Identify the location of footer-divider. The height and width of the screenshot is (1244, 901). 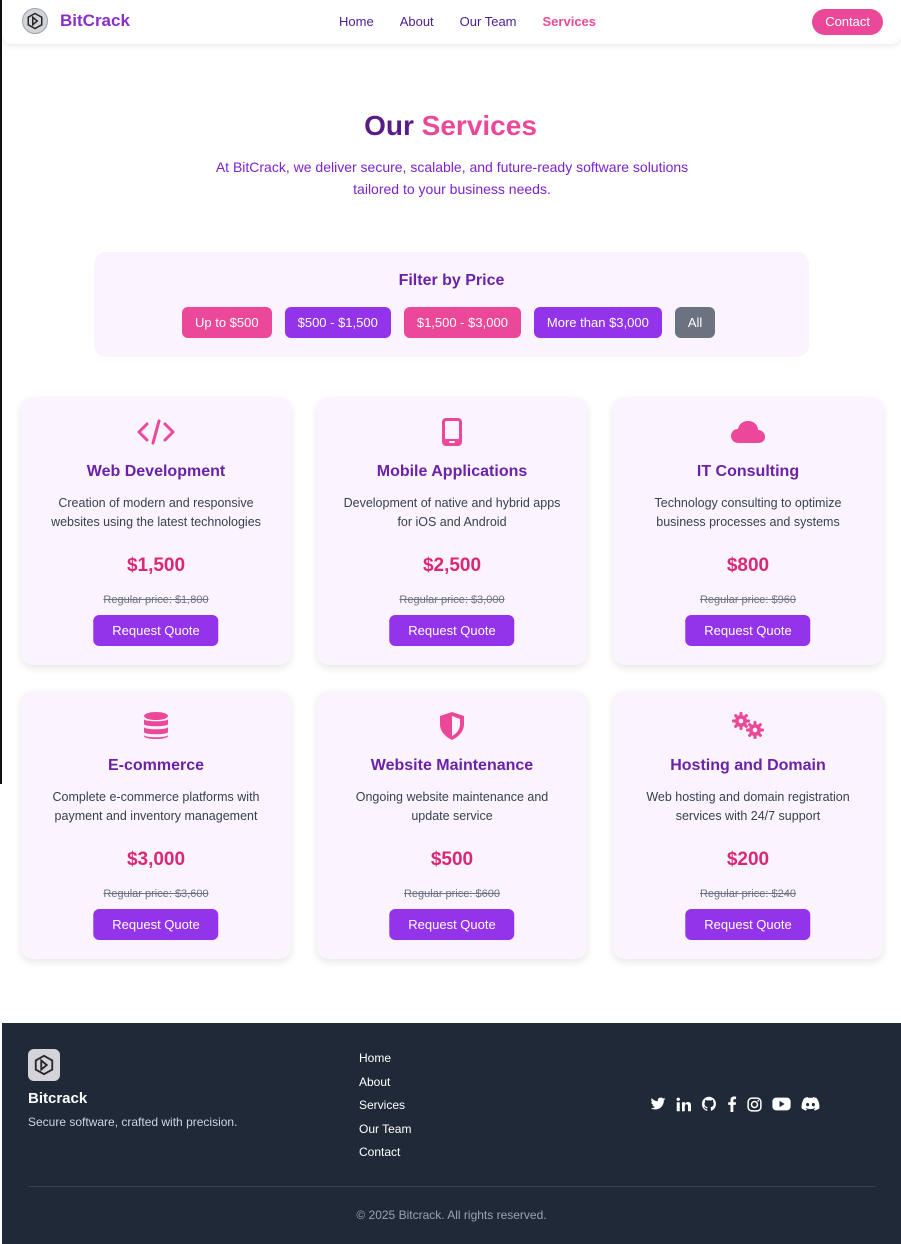
(452, 1186).